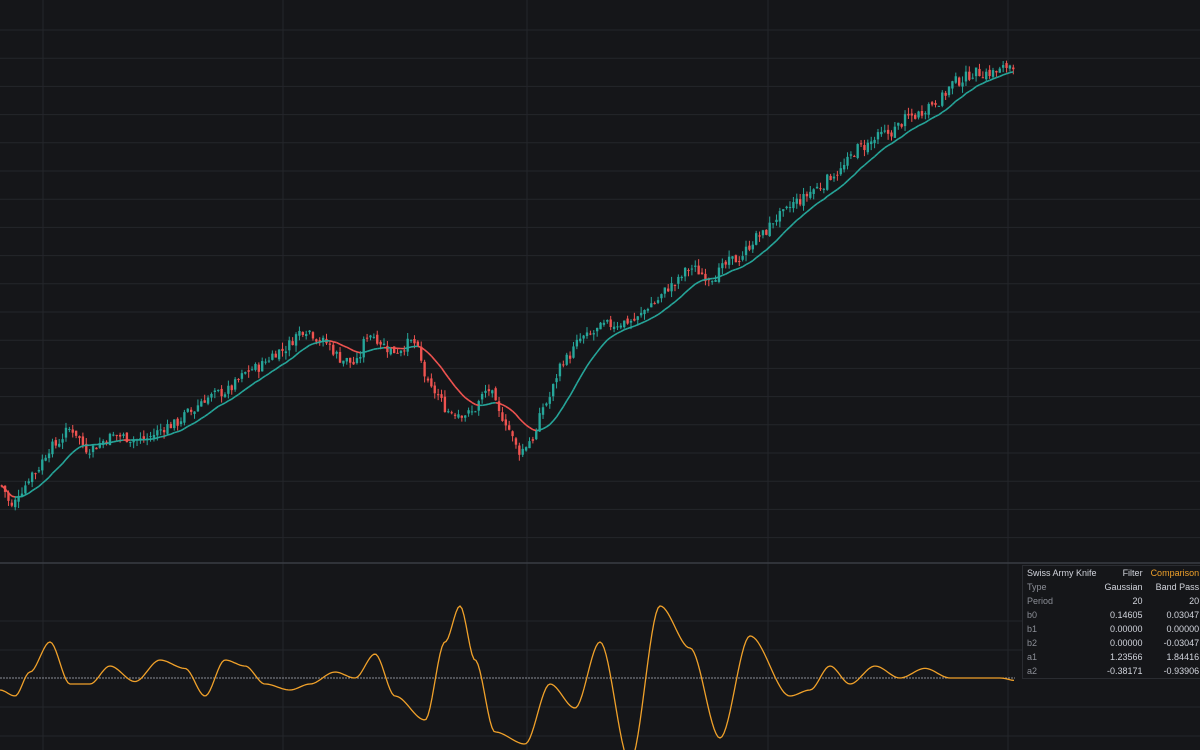  I want to click on info-row-filter-value: 0.14605, so click(1126, 615).